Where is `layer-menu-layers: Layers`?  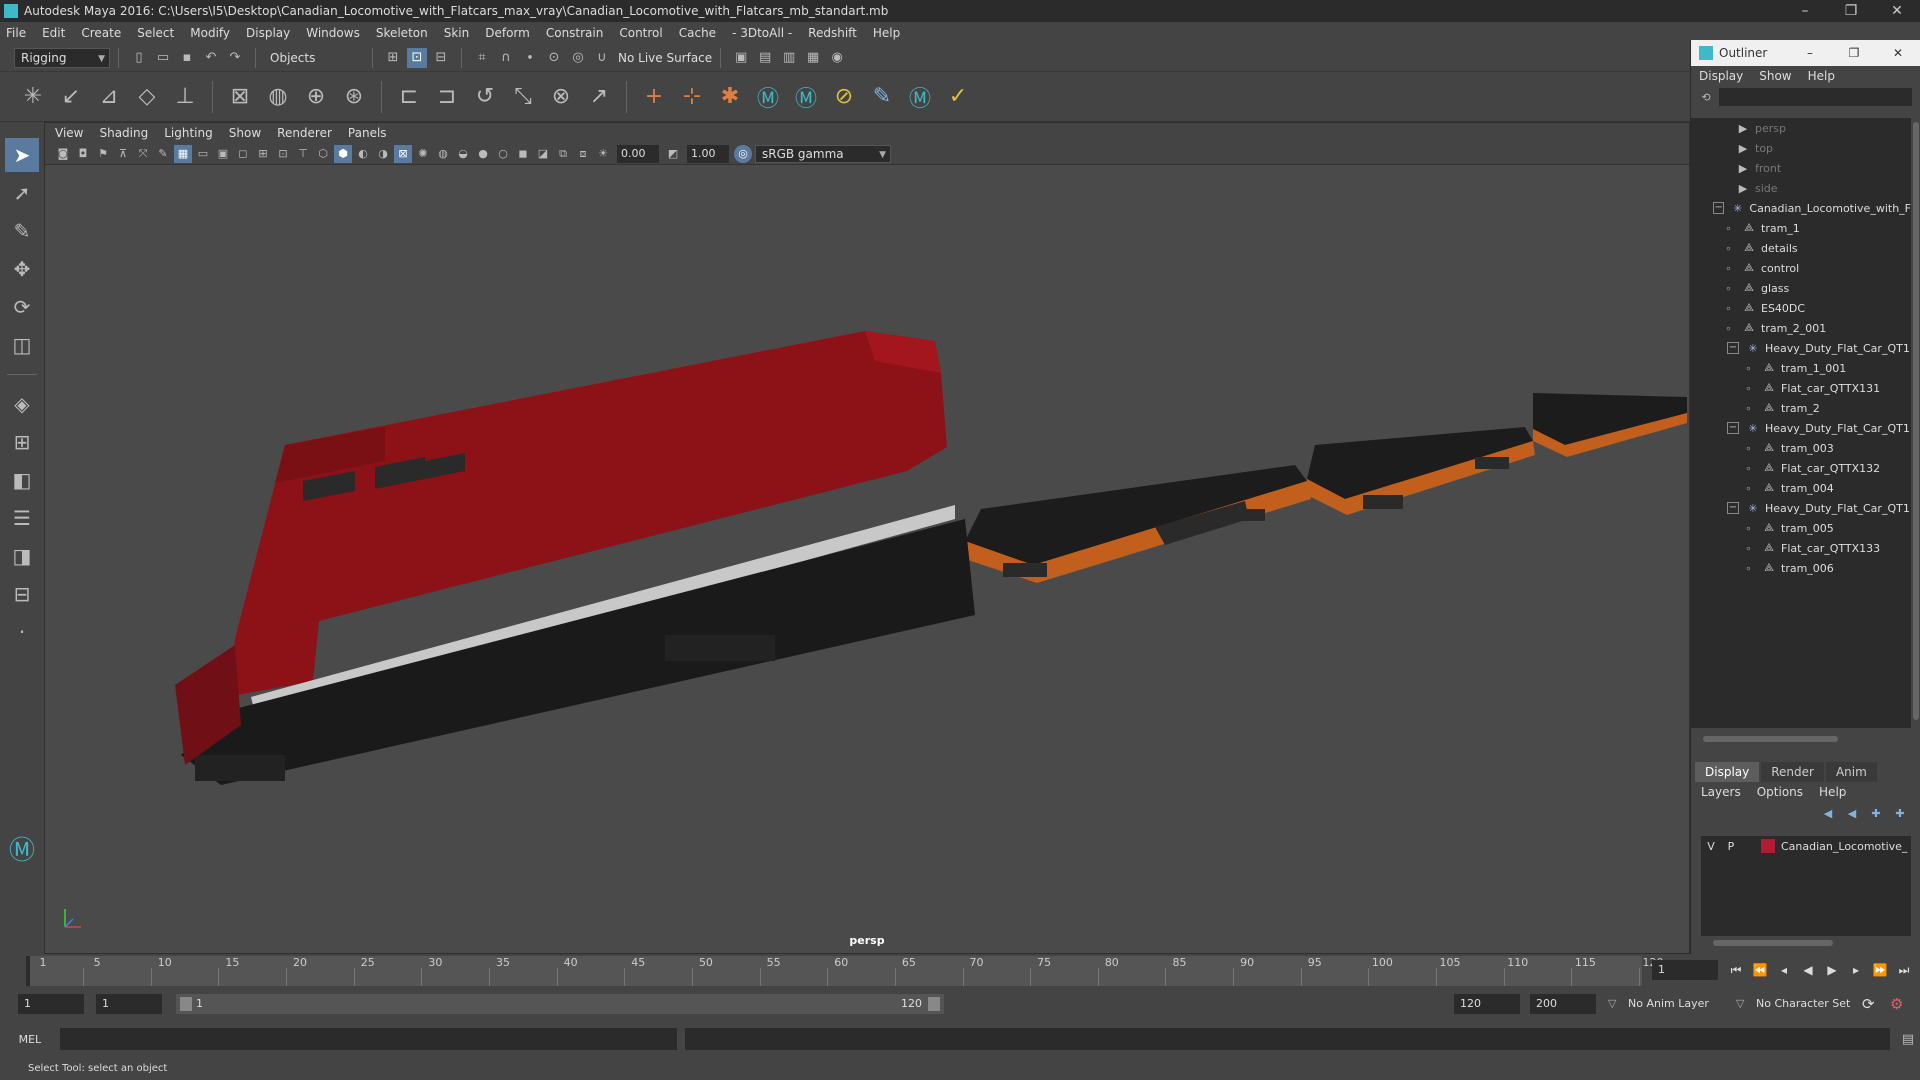
layer-menu-layers: Layers is located at coordinates (1721, 792).